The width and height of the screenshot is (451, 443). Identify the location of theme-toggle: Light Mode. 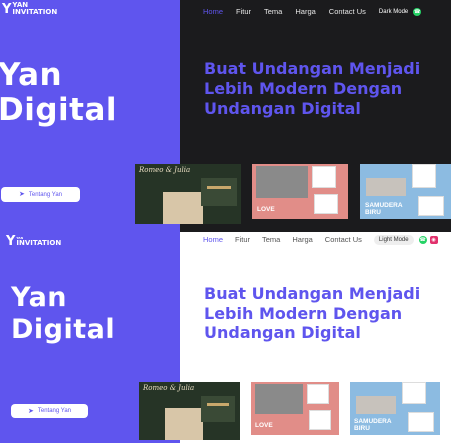
(393, 239).